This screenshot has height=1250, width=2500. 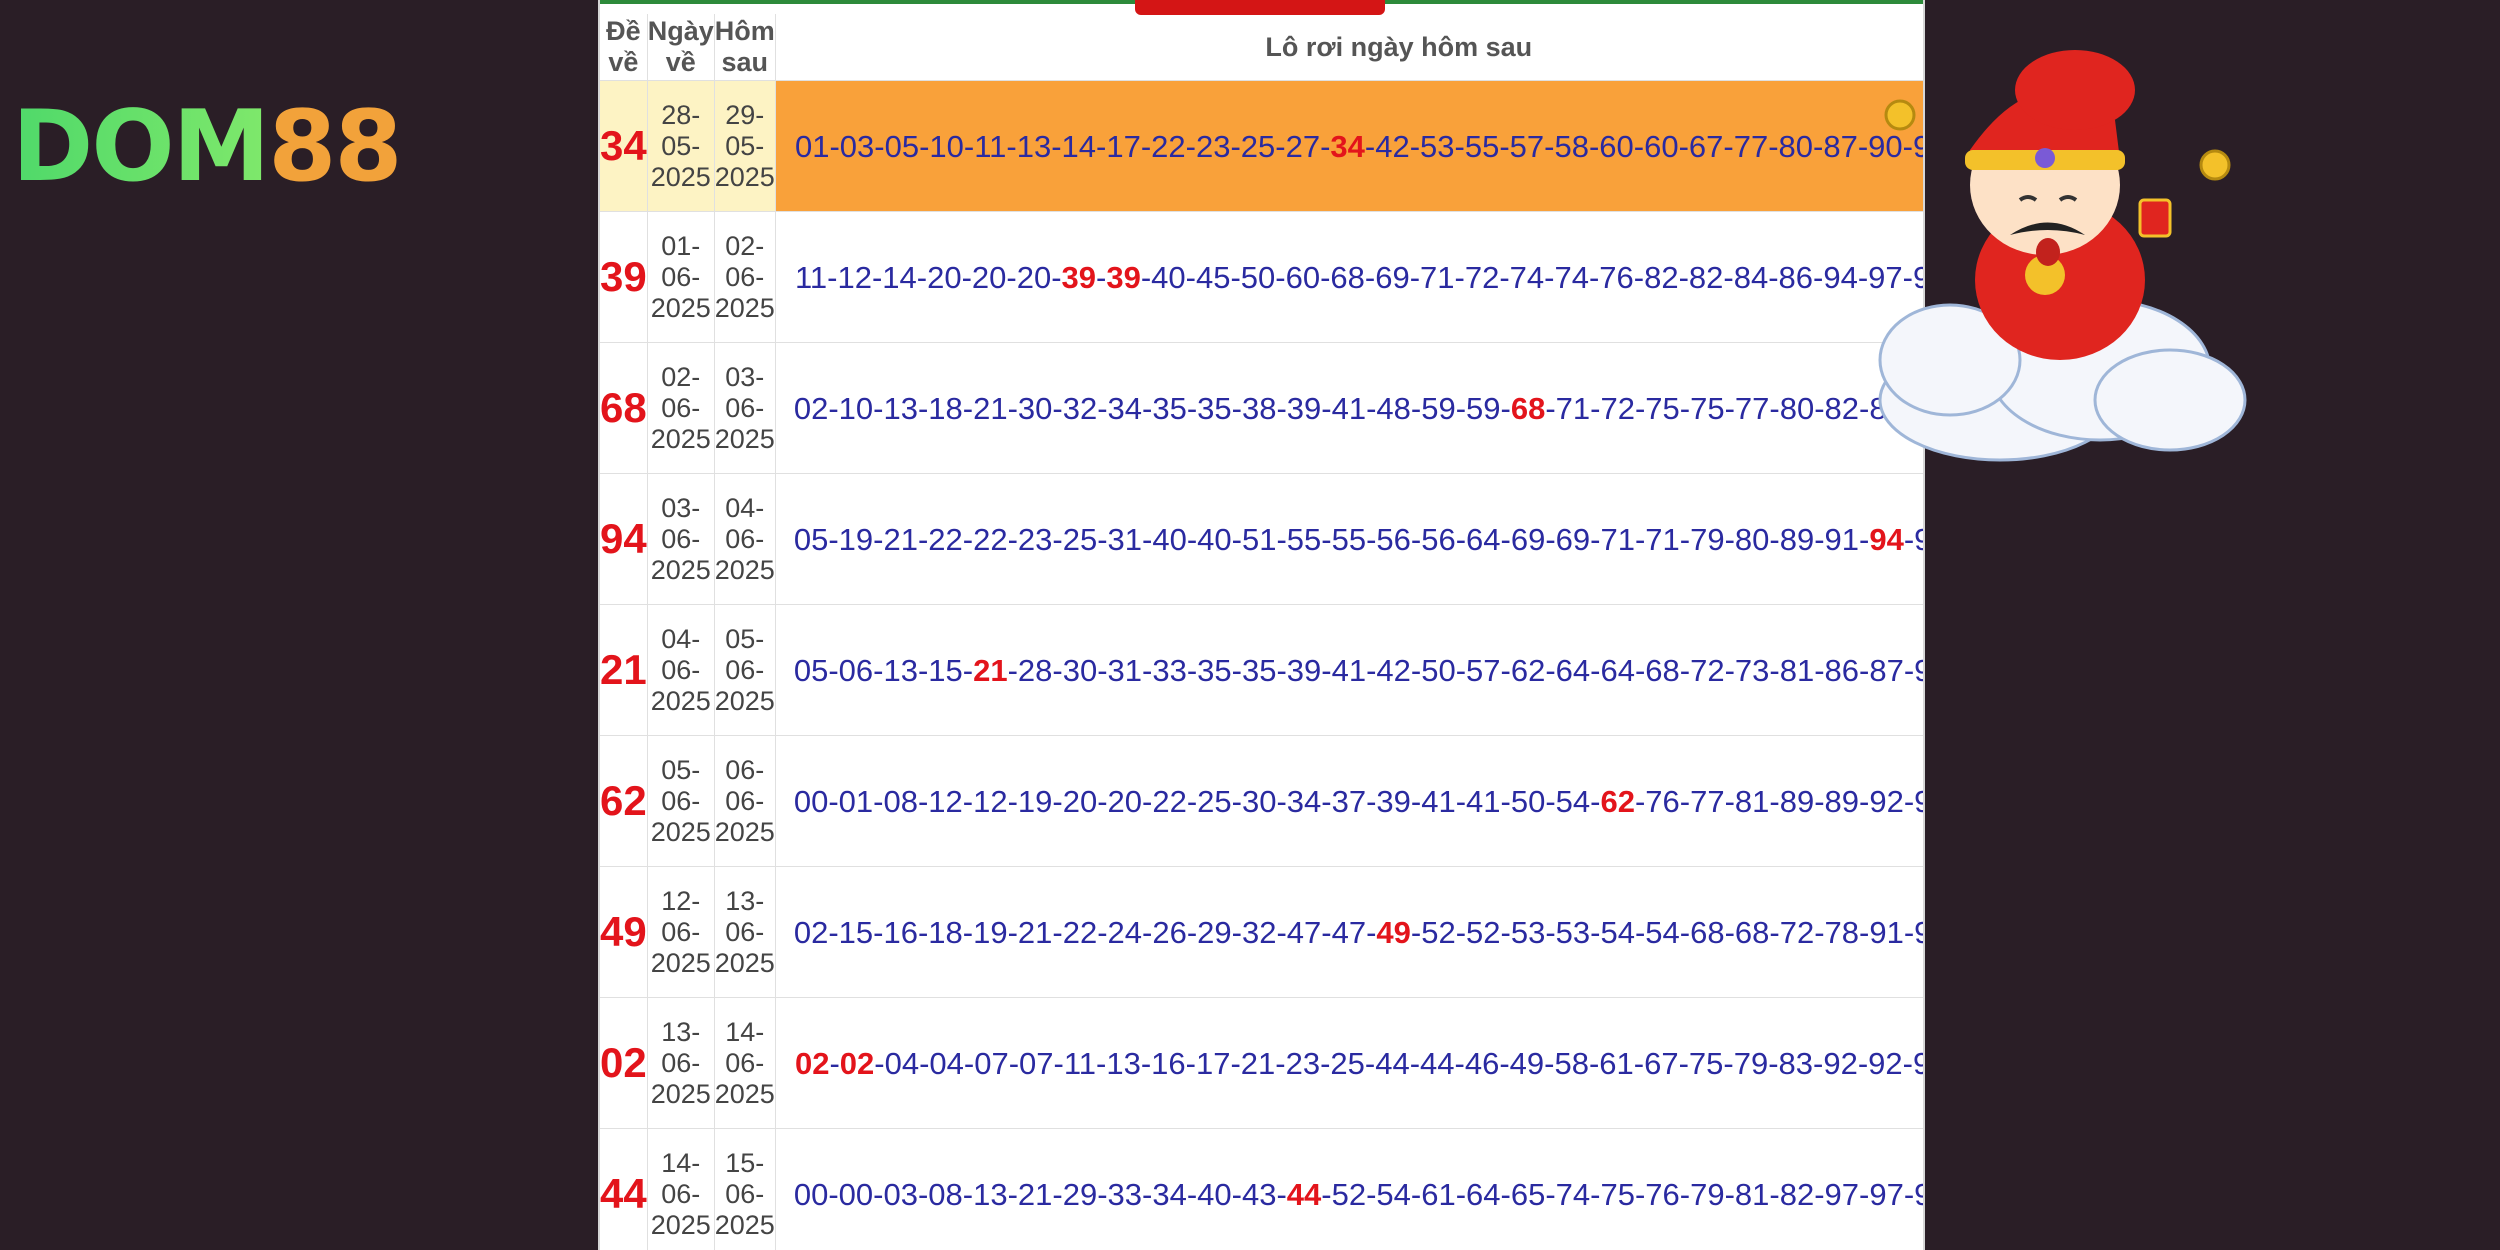 I want to click on ngay-ve-cell: 13-06-2025, so click(x=681, y=1063).